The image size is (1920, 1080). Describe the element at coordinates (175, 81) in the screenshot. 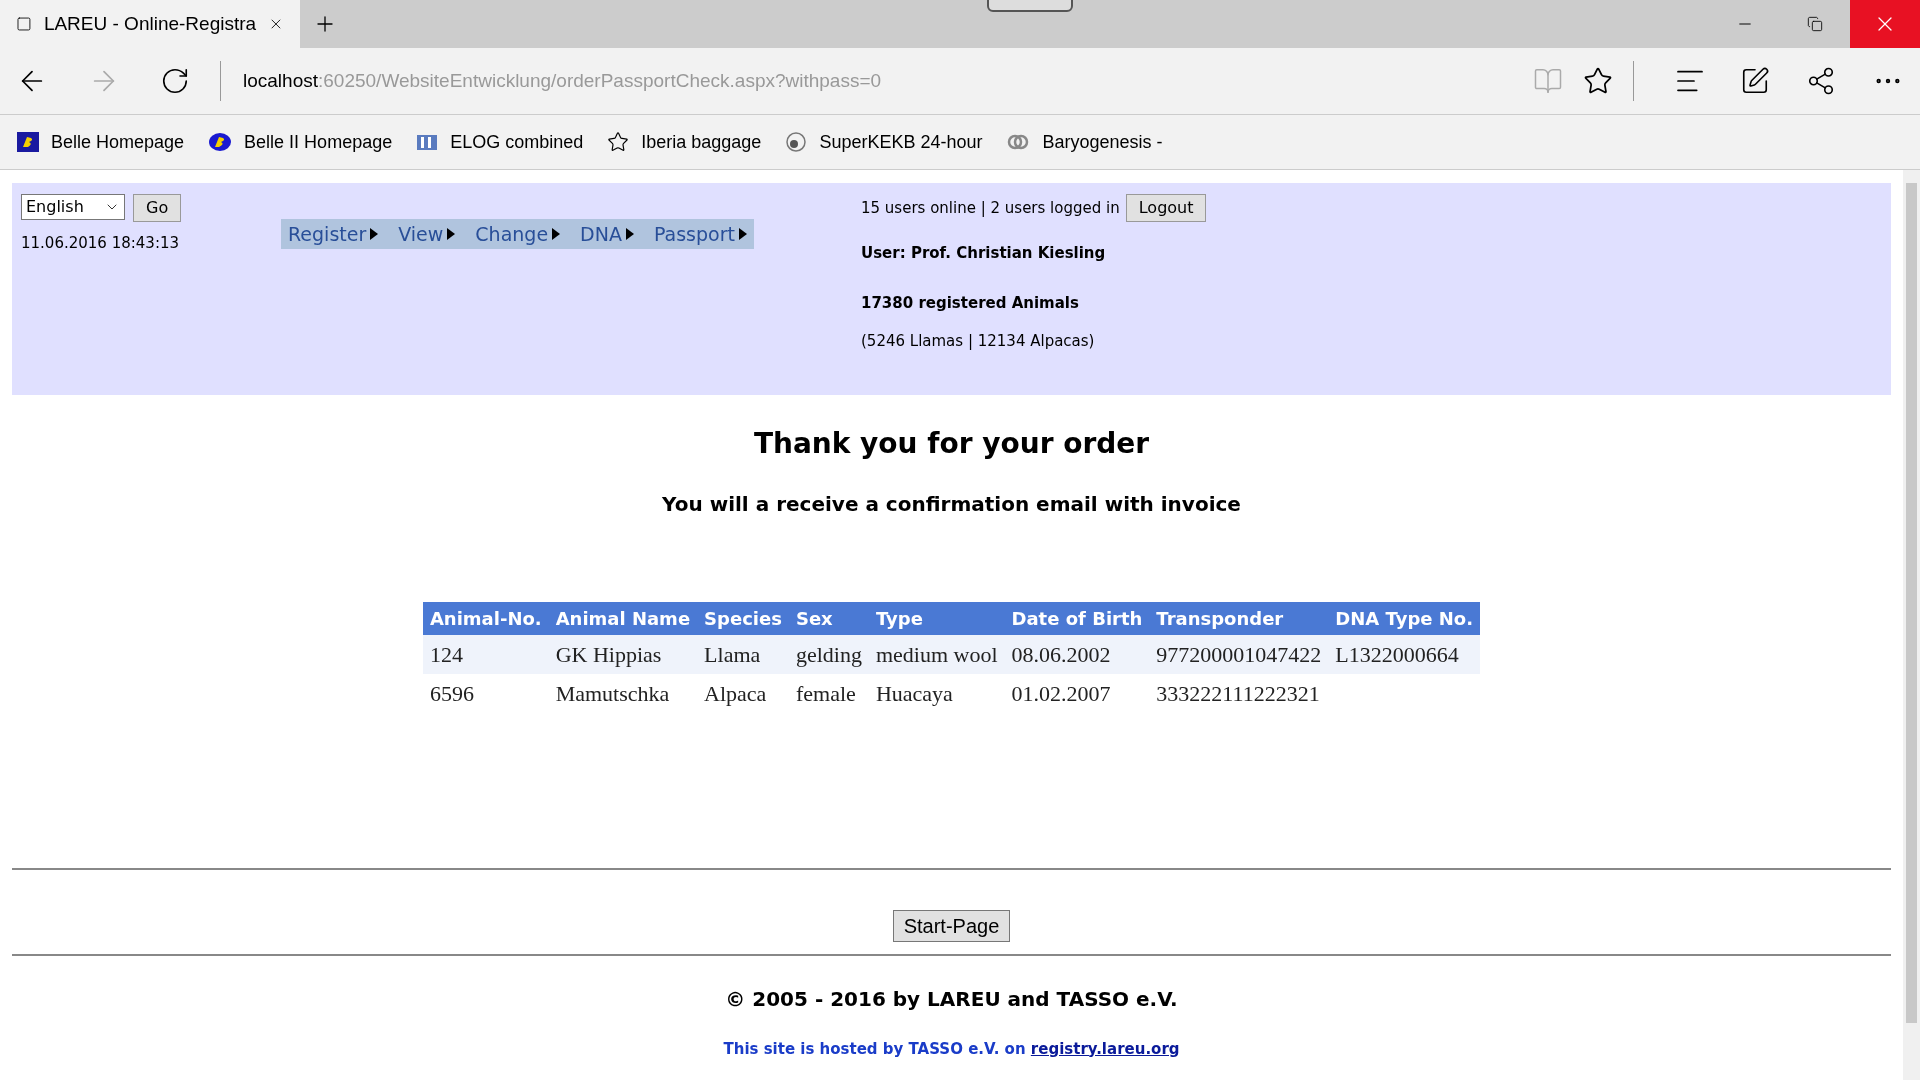

I see `refresh-icon` at that location.